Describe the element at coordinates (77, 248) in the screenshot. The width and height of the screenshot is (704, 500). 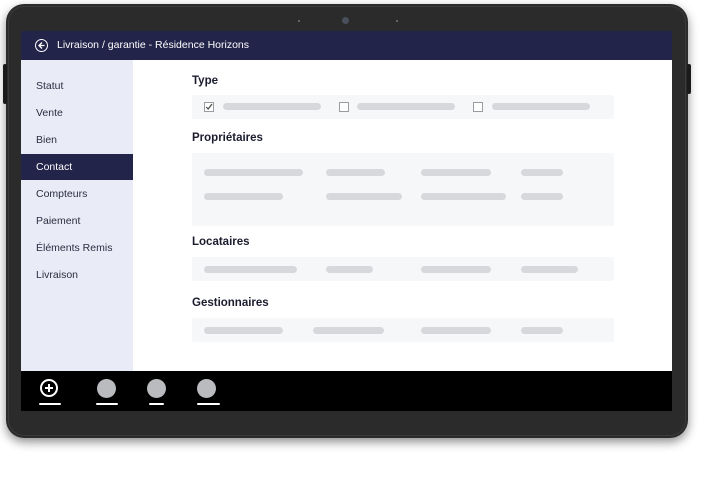
I see `sidebar-item-elements-remis: Éléments Remis` at that location.